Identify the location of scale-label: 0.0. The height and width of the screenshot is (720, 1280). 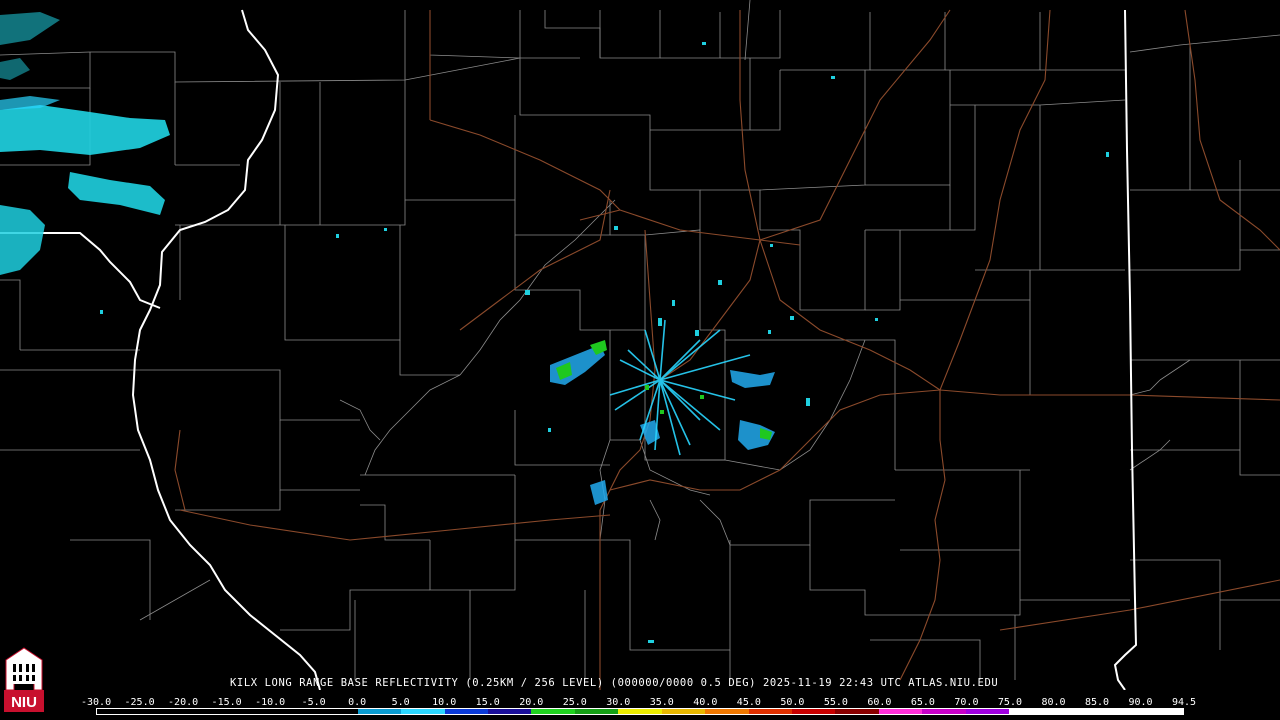
(357, 702).